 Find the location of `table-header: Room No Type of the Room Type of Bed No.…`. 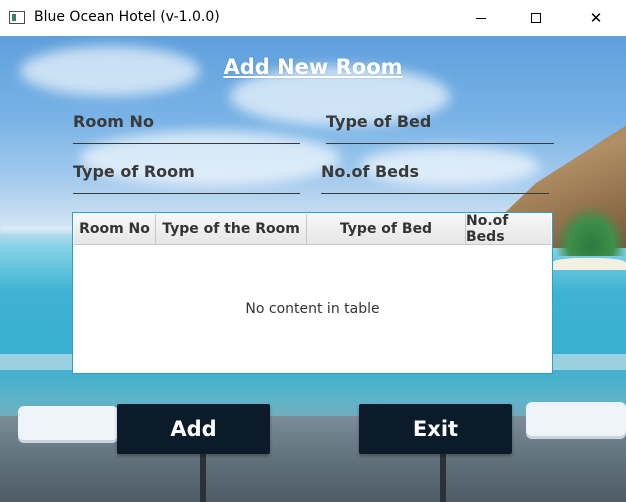

table-header: Room No Type of the Room Type of Bed No.… is located at coordinates (312, 229).